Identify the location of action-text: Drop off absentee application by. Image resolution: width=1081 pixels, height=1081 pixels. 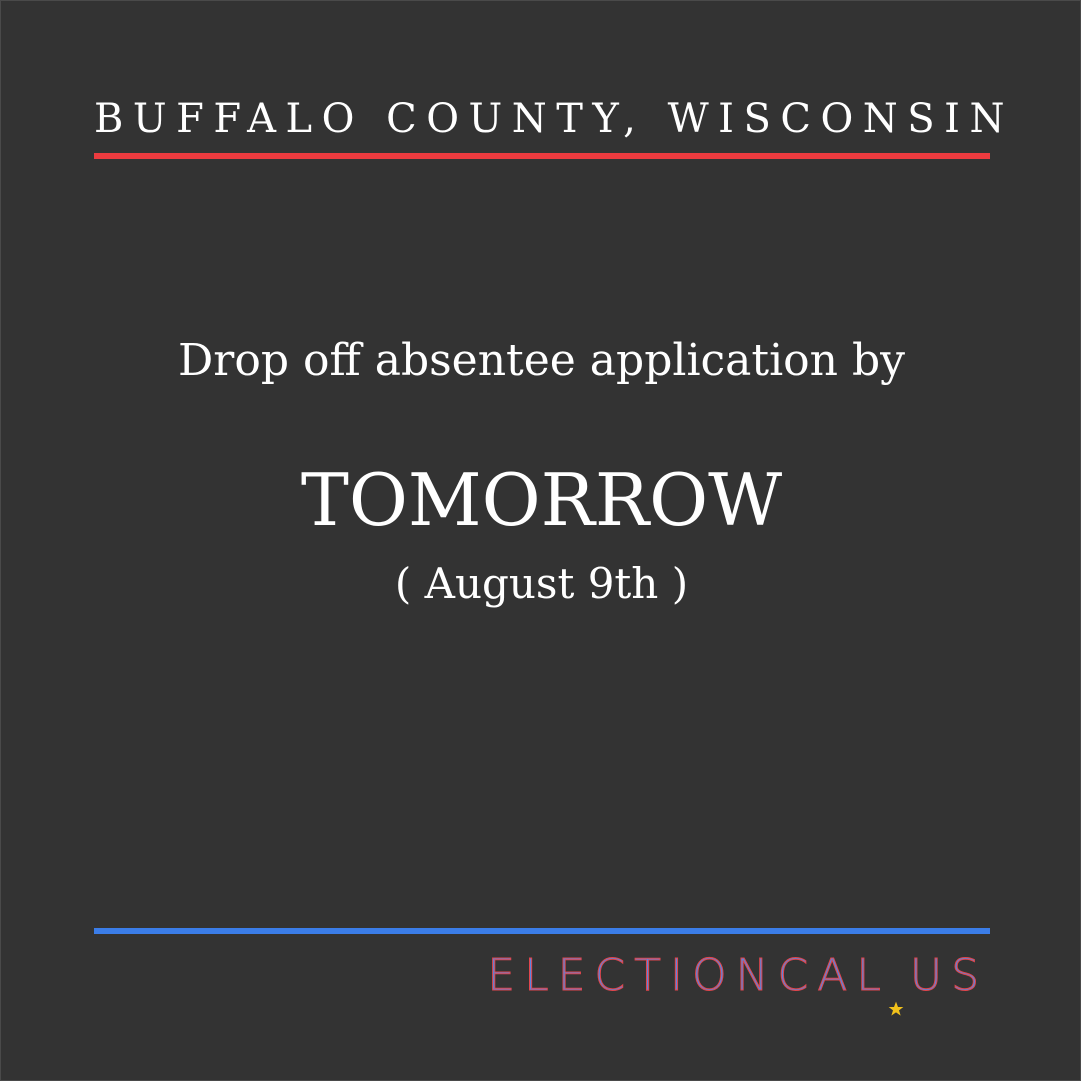
(541, 360).